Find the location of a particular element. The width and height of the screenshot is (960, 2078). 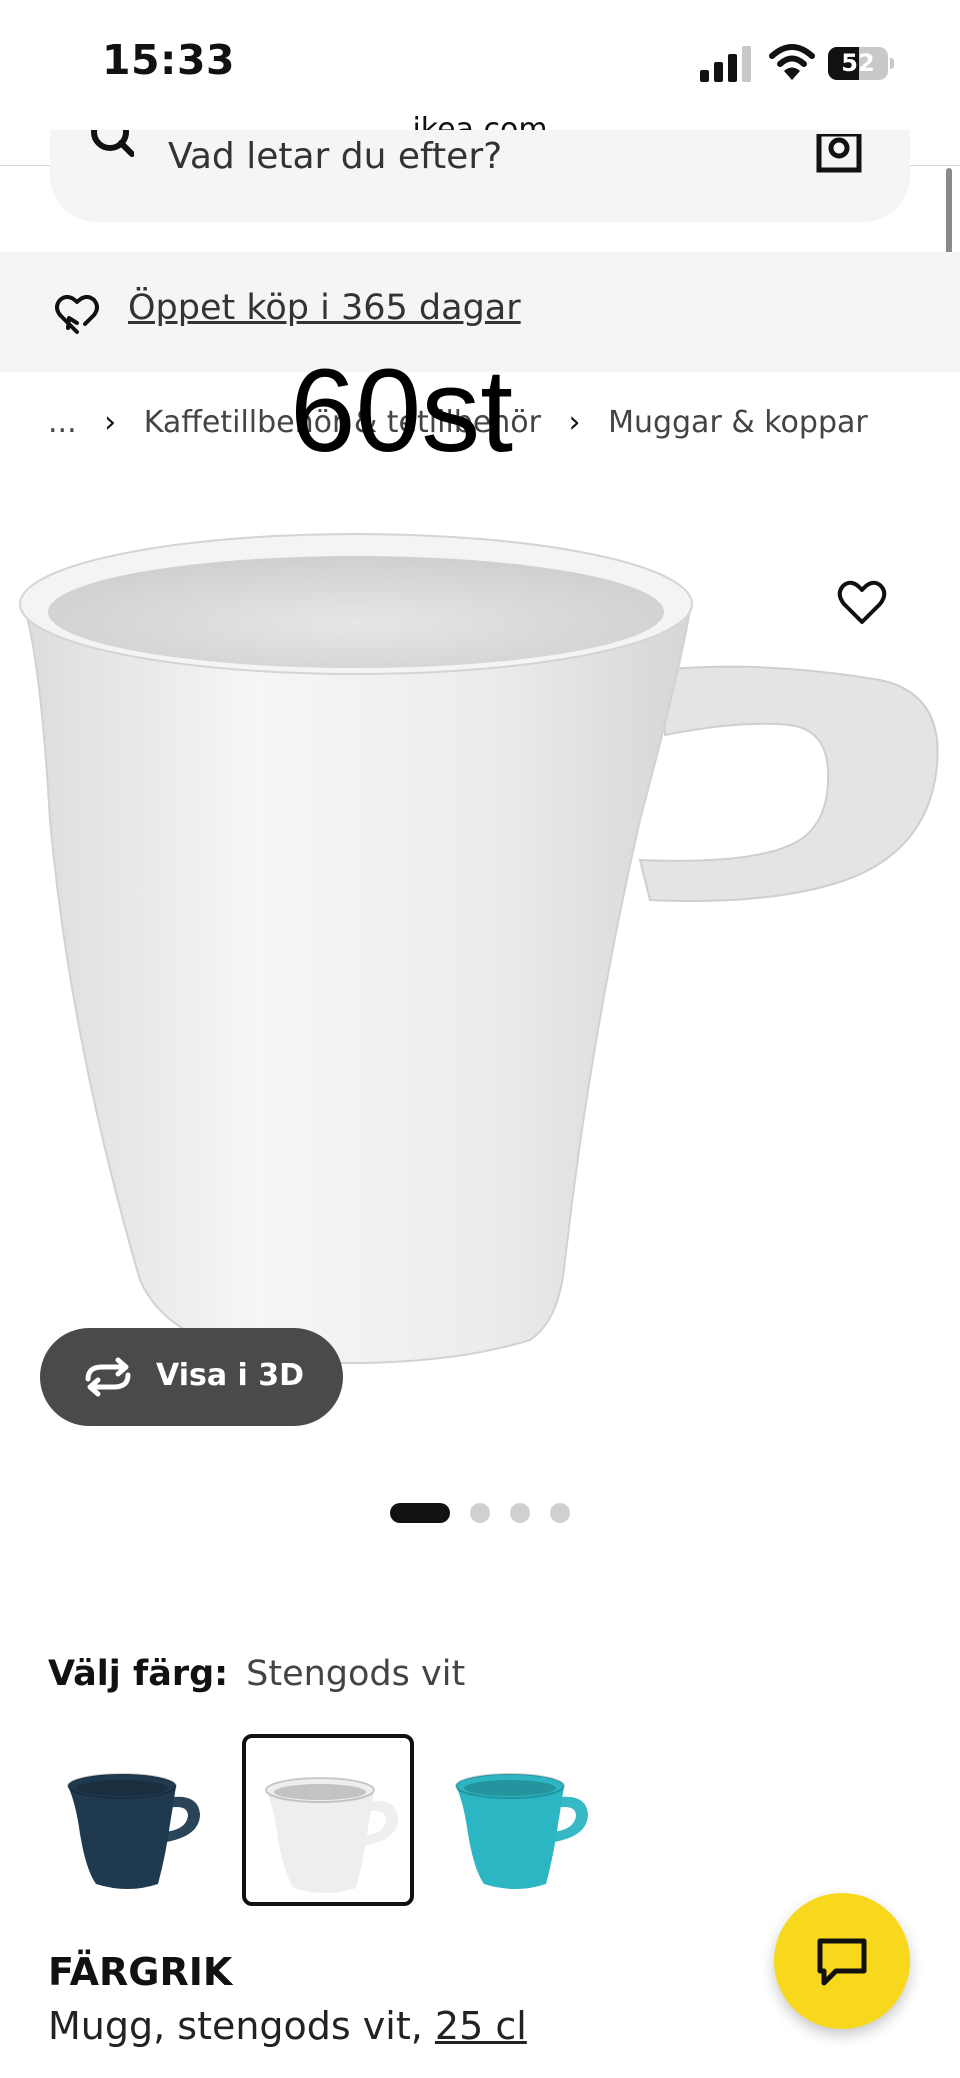

color-label: Välj färg: is located at coordinates (138, 1674).